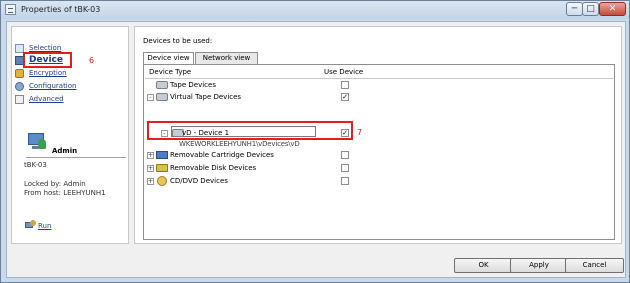 The width and height of the screenshot is (630, 283). Describe the element at coordinates (315, 10) in the screenshot. I see `title-bar: Properties of tBK-03 ─ □ ✕` at that location.